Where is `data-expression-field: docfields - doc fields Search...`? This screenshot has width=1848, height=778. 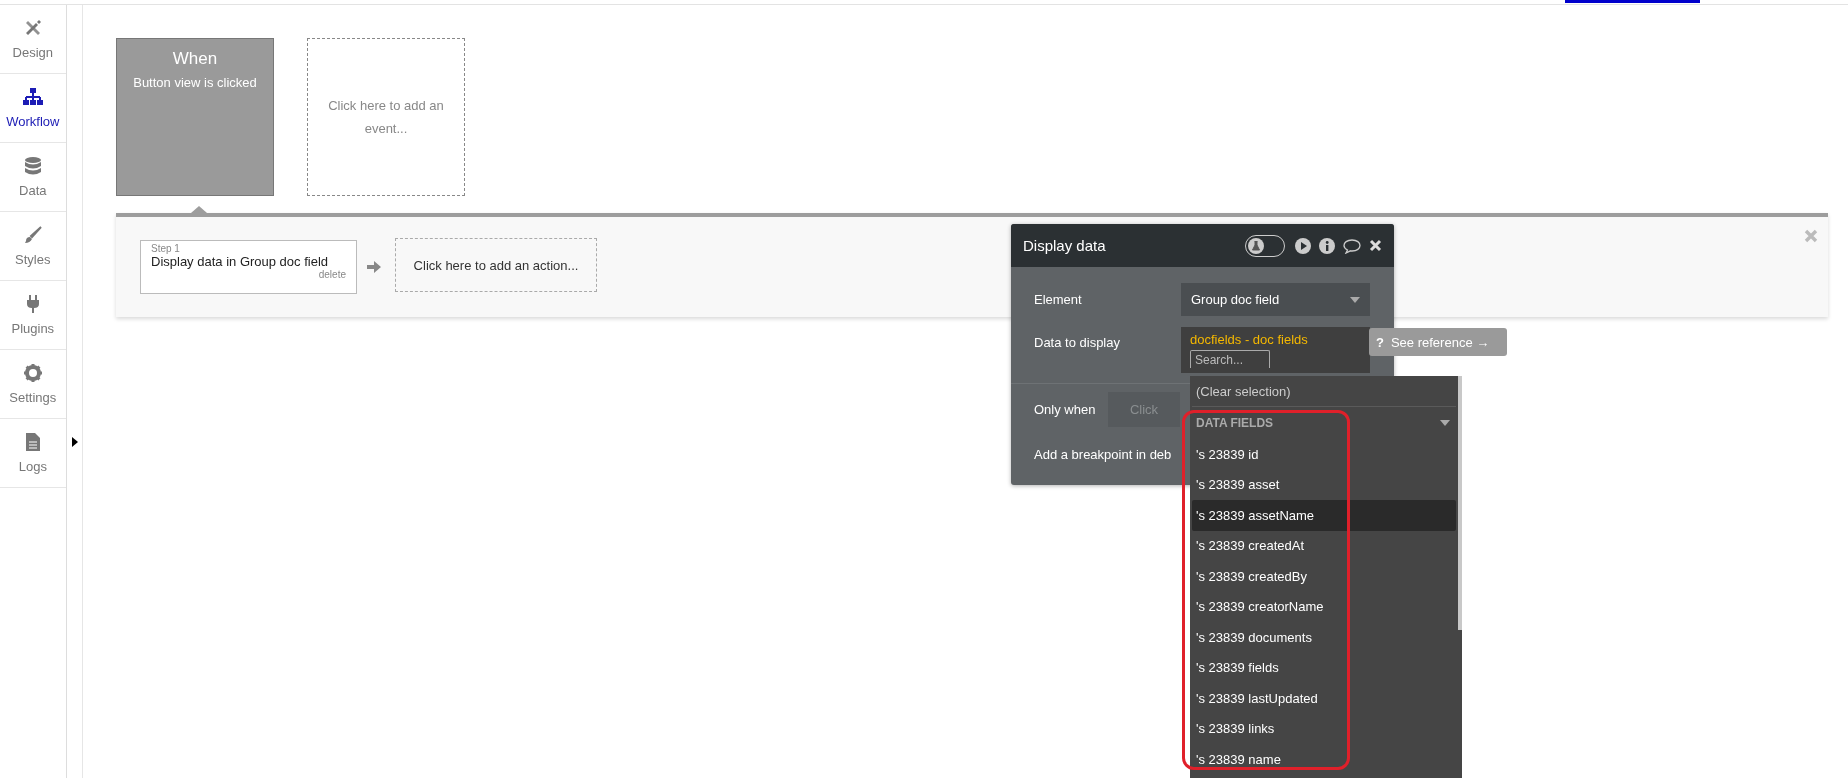 data-expression-field: docfields - doc fields Search... is located at coordinates (1275, 350).